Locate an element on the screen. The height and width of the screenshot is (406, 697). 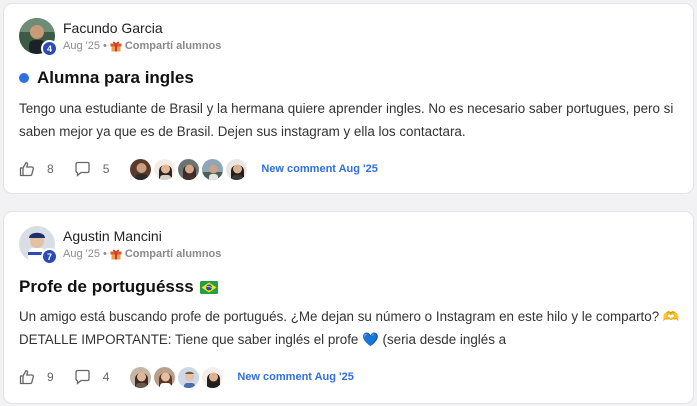
unread-indicator is located at coordinates (24, 78).